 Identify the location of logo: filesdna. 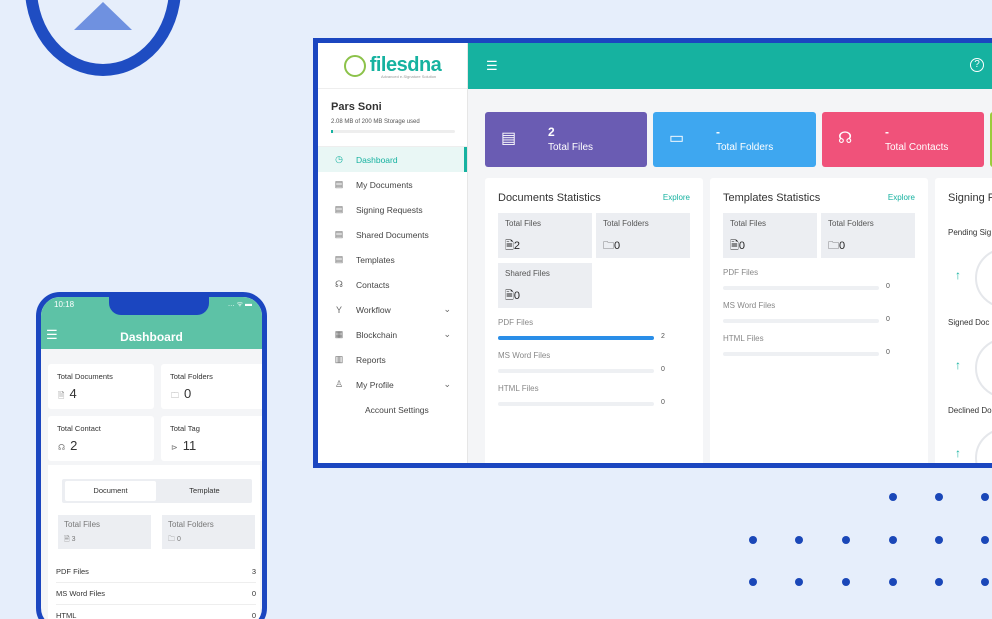
(392, 66).